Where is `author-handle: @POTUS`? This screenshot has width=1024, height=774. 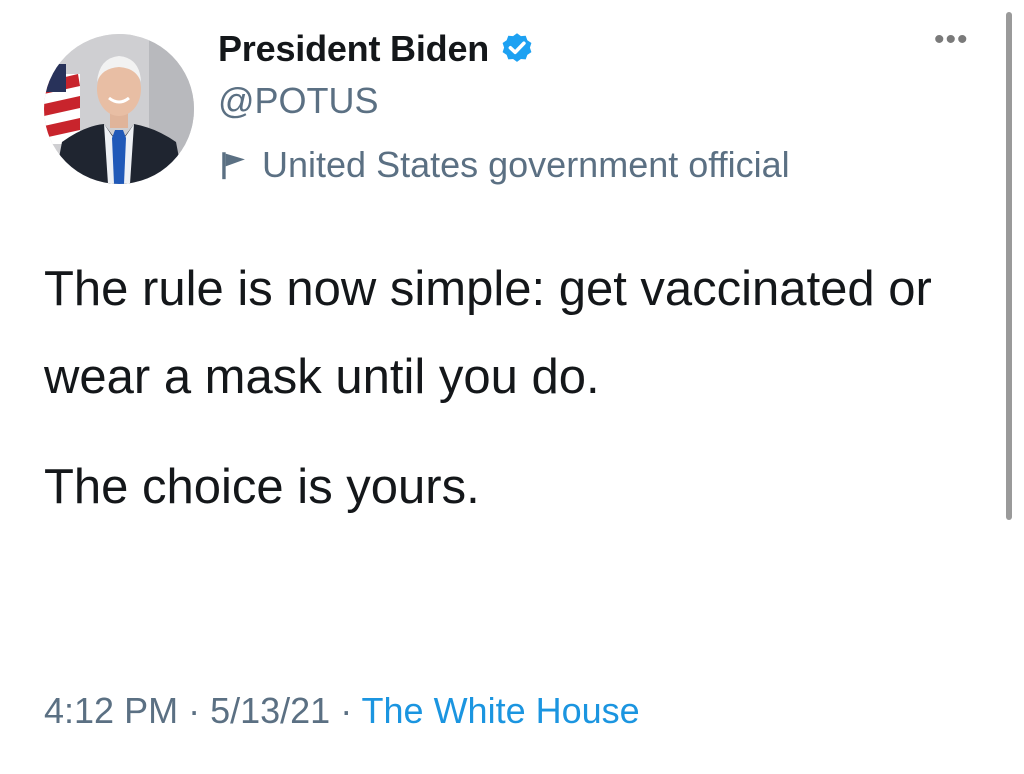
author-handle: @POTUS is located at coordinates (298, 101).